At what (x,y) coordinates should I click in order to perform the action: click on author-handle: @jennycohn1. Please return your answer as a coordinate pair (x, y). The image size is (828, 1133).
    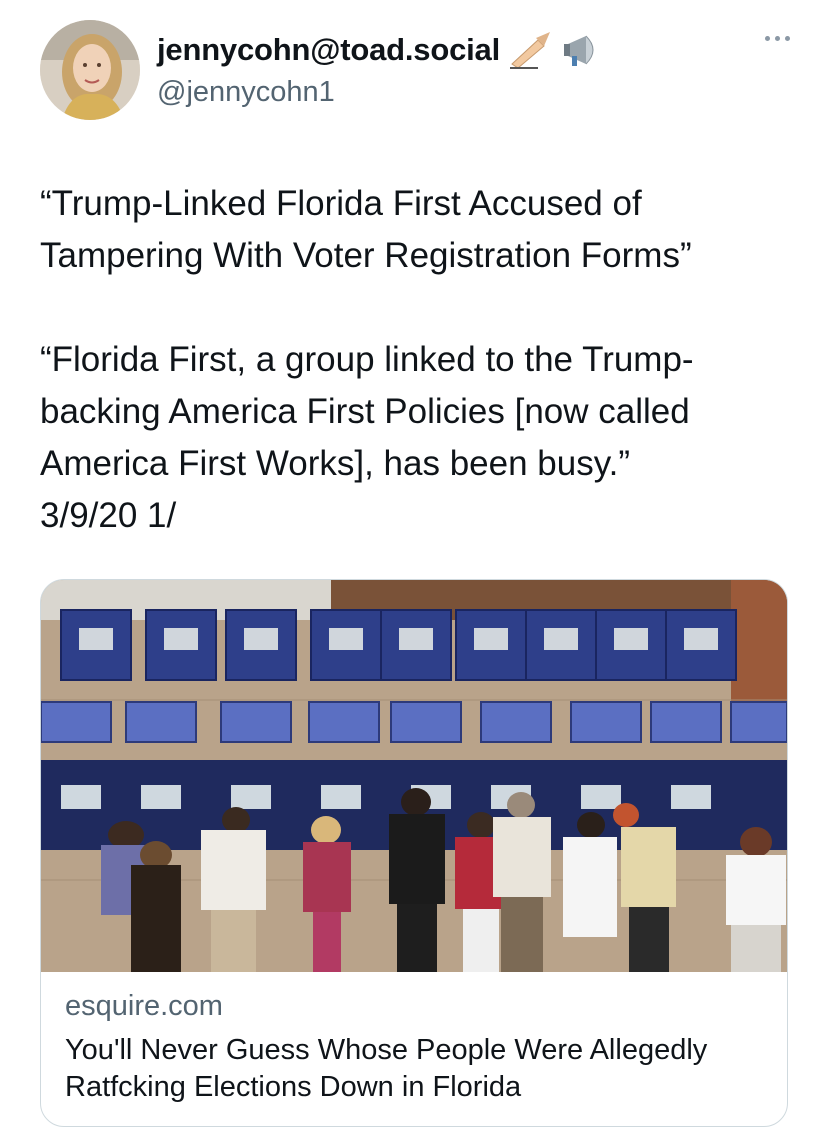
    Looking at the image, I should click on (246, 92).